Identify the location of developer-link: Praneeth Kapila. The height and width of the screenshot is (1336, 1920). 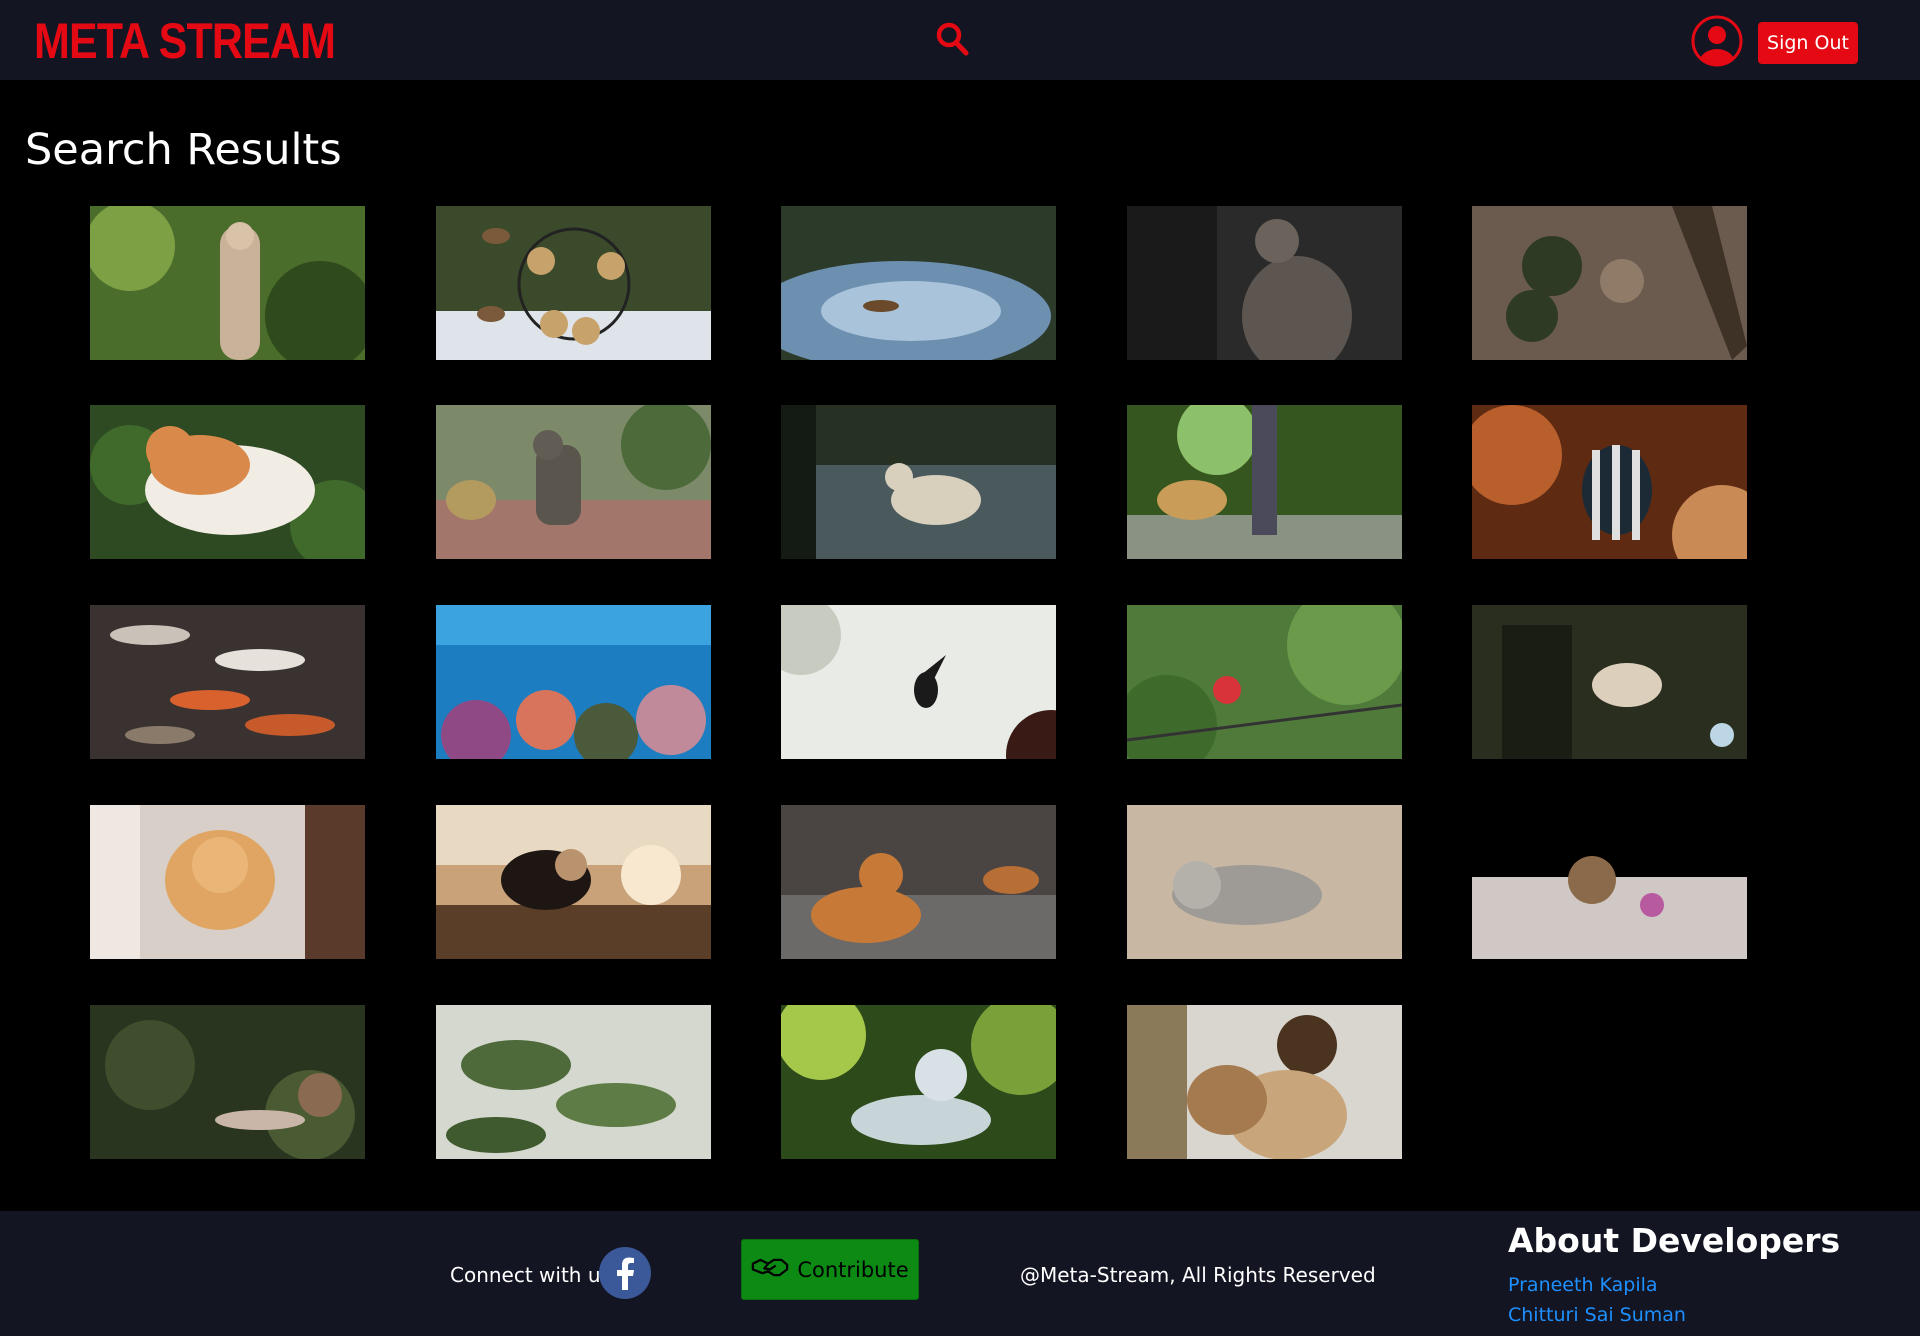
(1583, 1285).